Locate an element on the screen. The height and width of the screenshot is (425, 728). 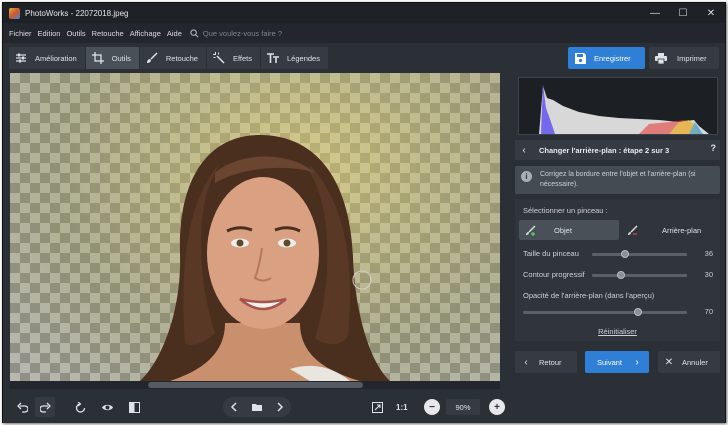
brush-object-button: Objet is located at coordinates (569, 230).